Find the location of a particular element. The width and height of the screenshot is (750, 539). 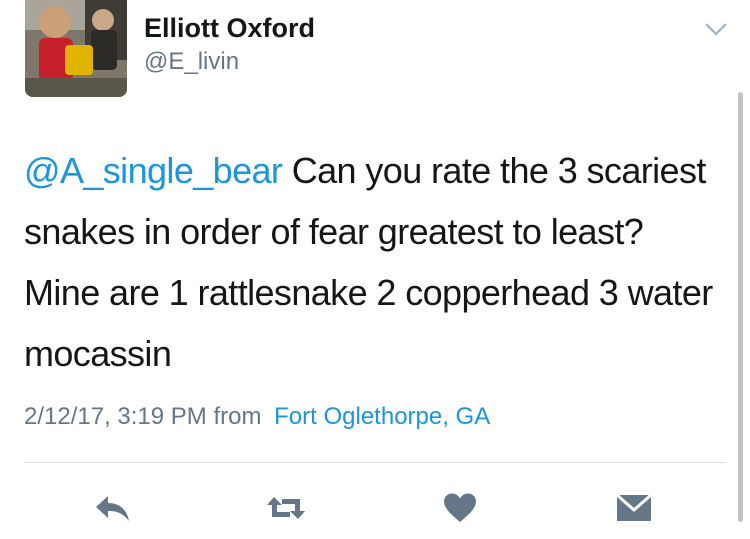

retweet-button is located at coordinates (286, 508).